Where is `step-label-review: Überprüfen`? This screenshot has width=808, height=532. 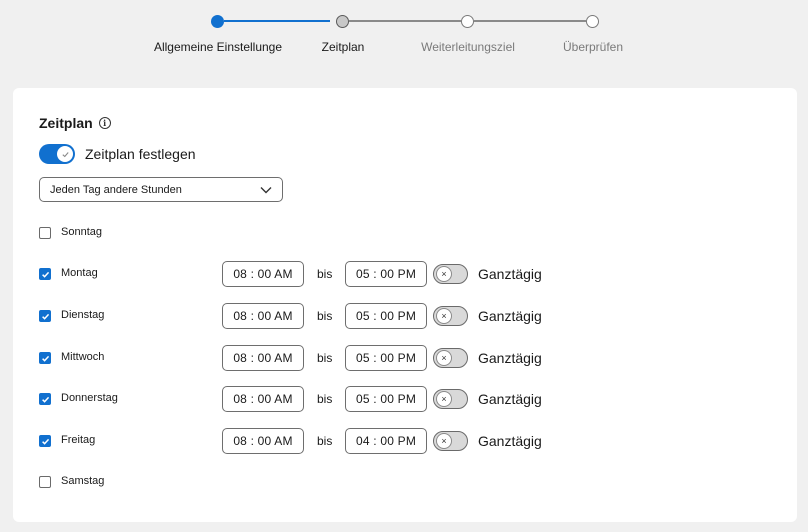 step-label-review: Überprüfen is located at coordinates (593, 47).